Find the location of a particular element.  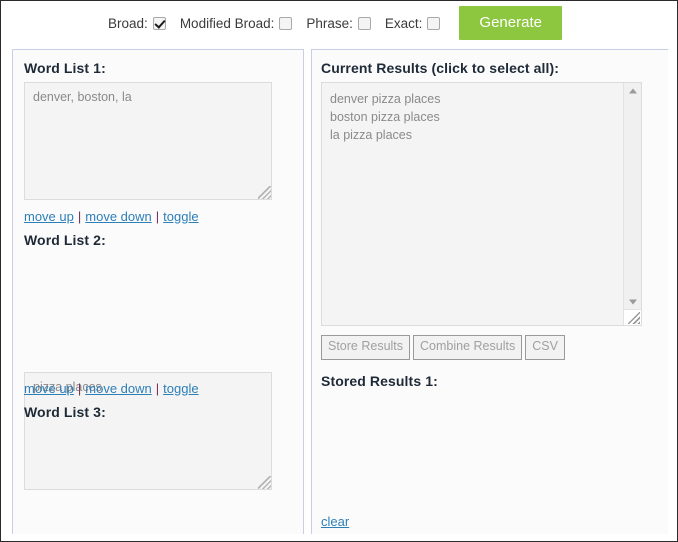

option-phrase: Phrase: is located at coordinates (338, 23).